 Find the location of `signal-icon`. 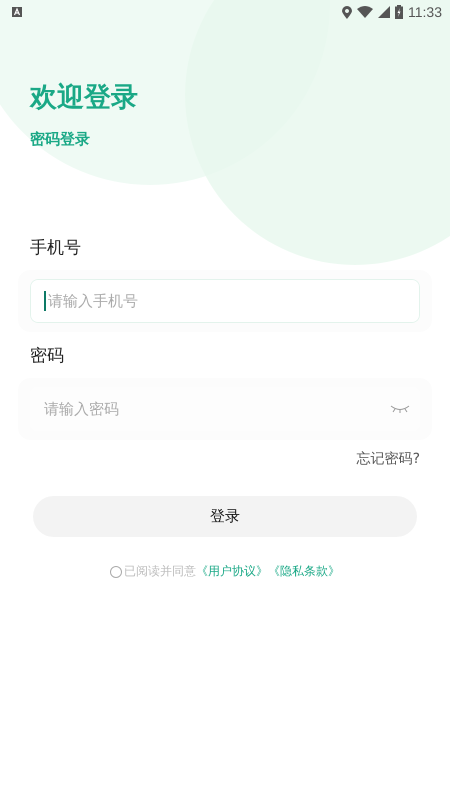

signal-icon is located at coordinates (384, 12).